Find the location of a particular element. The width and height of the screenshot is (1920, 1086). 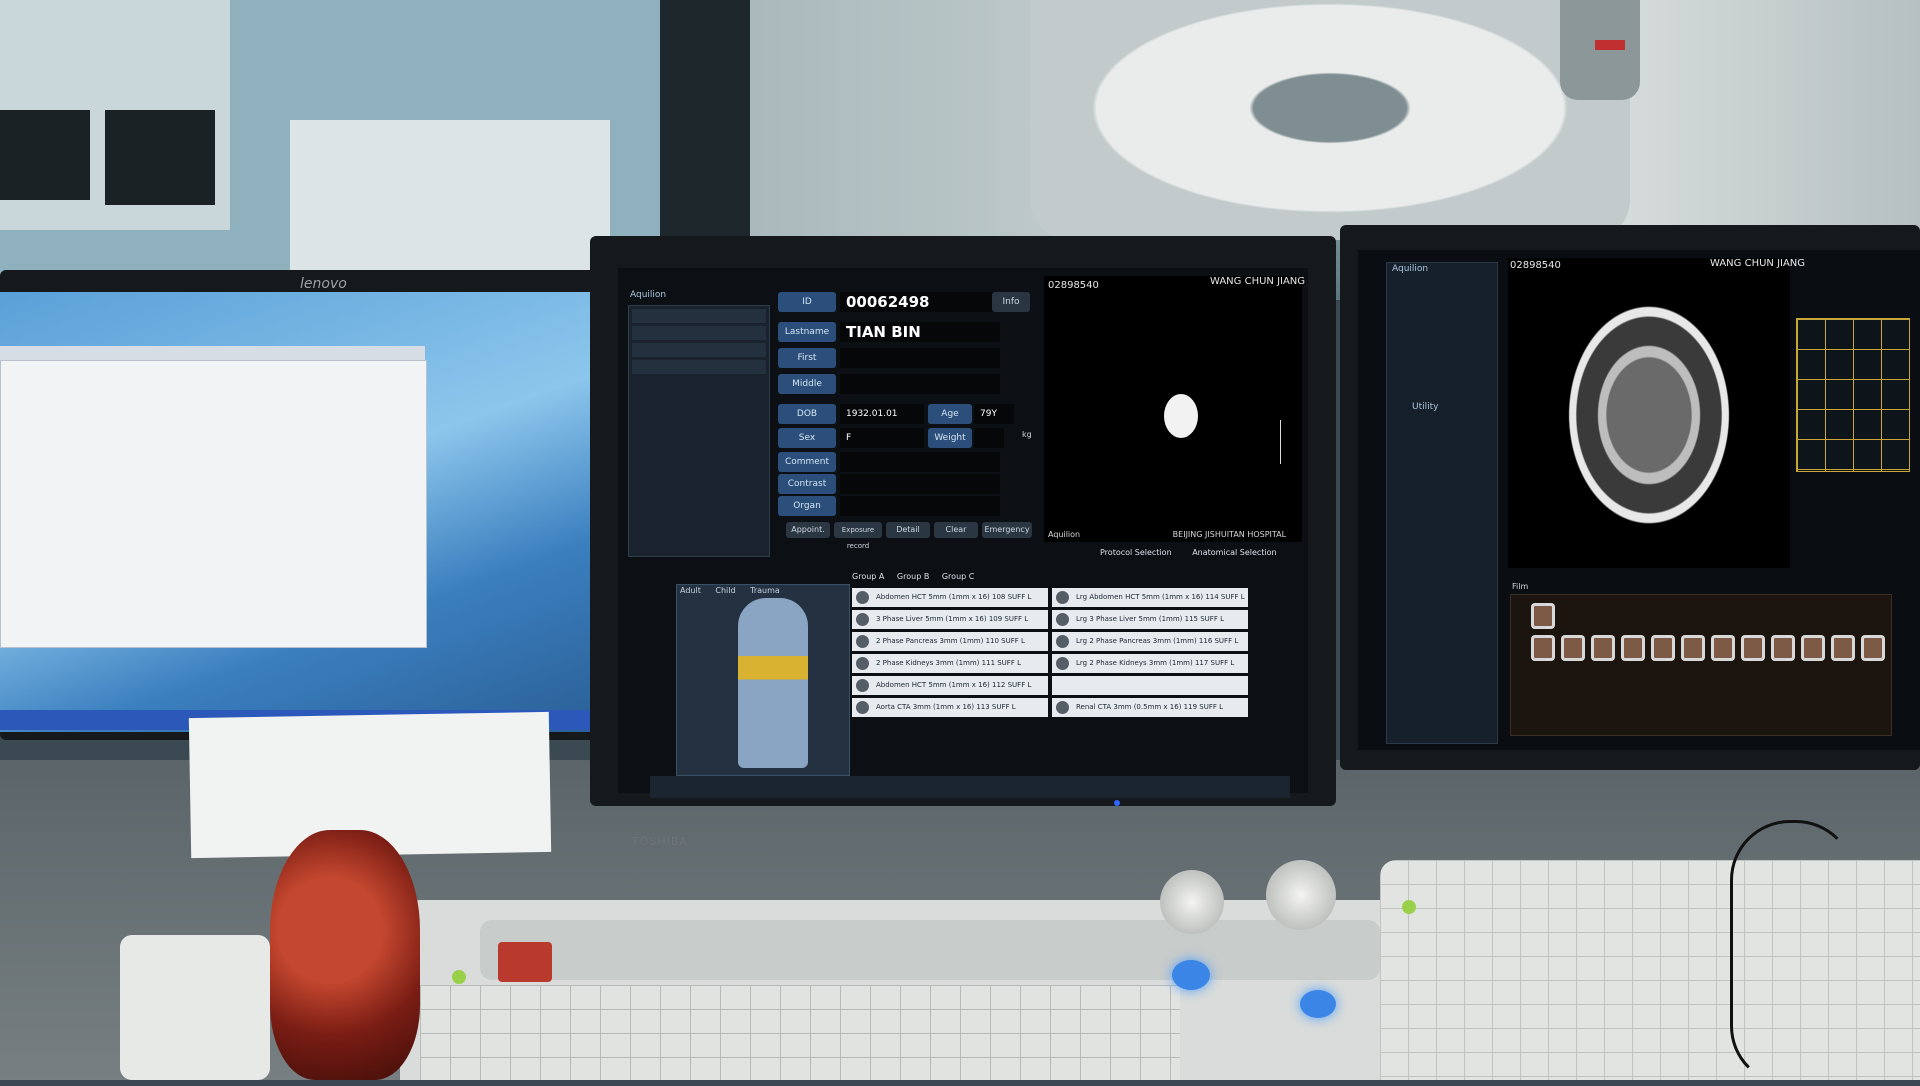

protocol-item: Lrg 2 Phase Kidneys 3mm (1mm) 117 SUFF L is located at coordinates (1150, 663).